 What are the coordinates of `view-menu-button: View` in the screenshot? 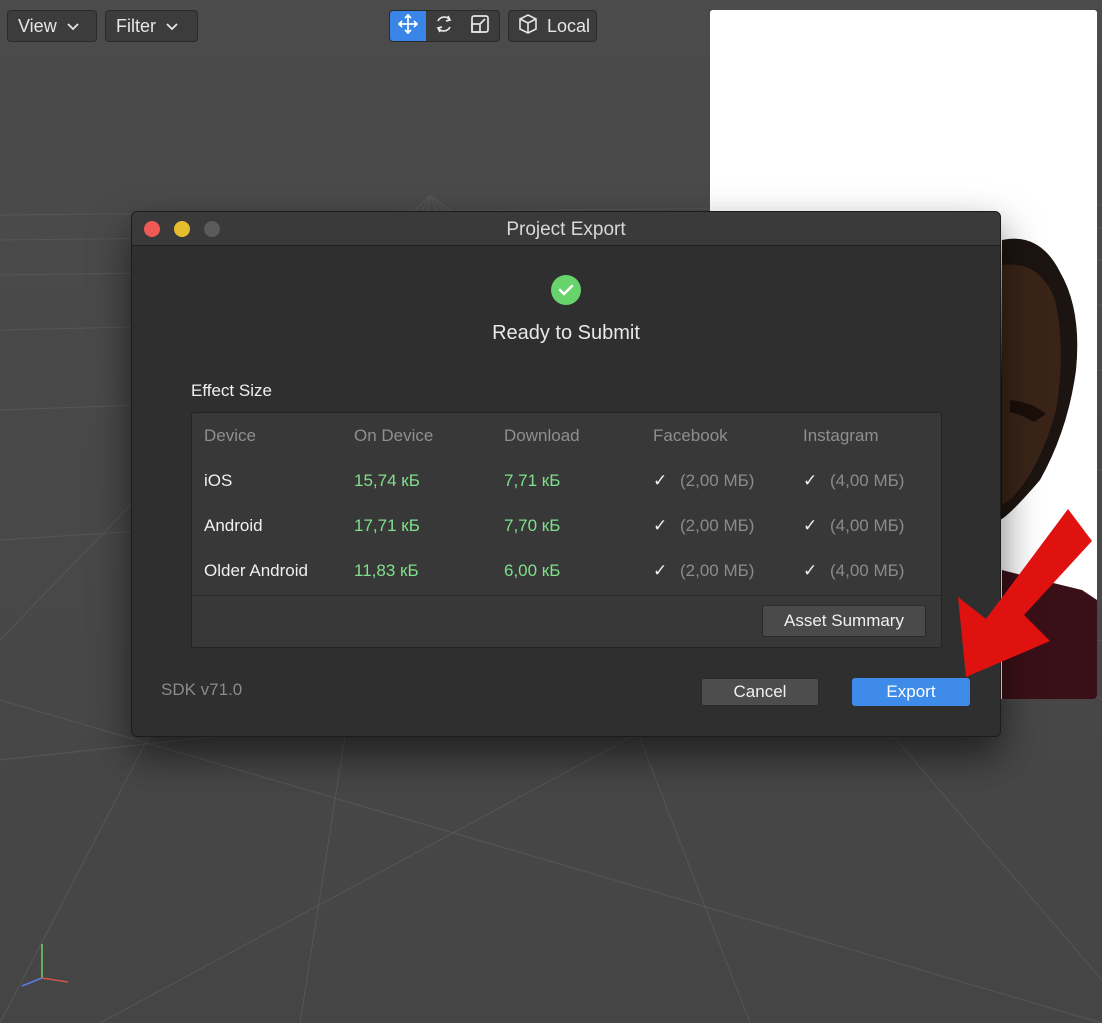 It's located at (52, 26).